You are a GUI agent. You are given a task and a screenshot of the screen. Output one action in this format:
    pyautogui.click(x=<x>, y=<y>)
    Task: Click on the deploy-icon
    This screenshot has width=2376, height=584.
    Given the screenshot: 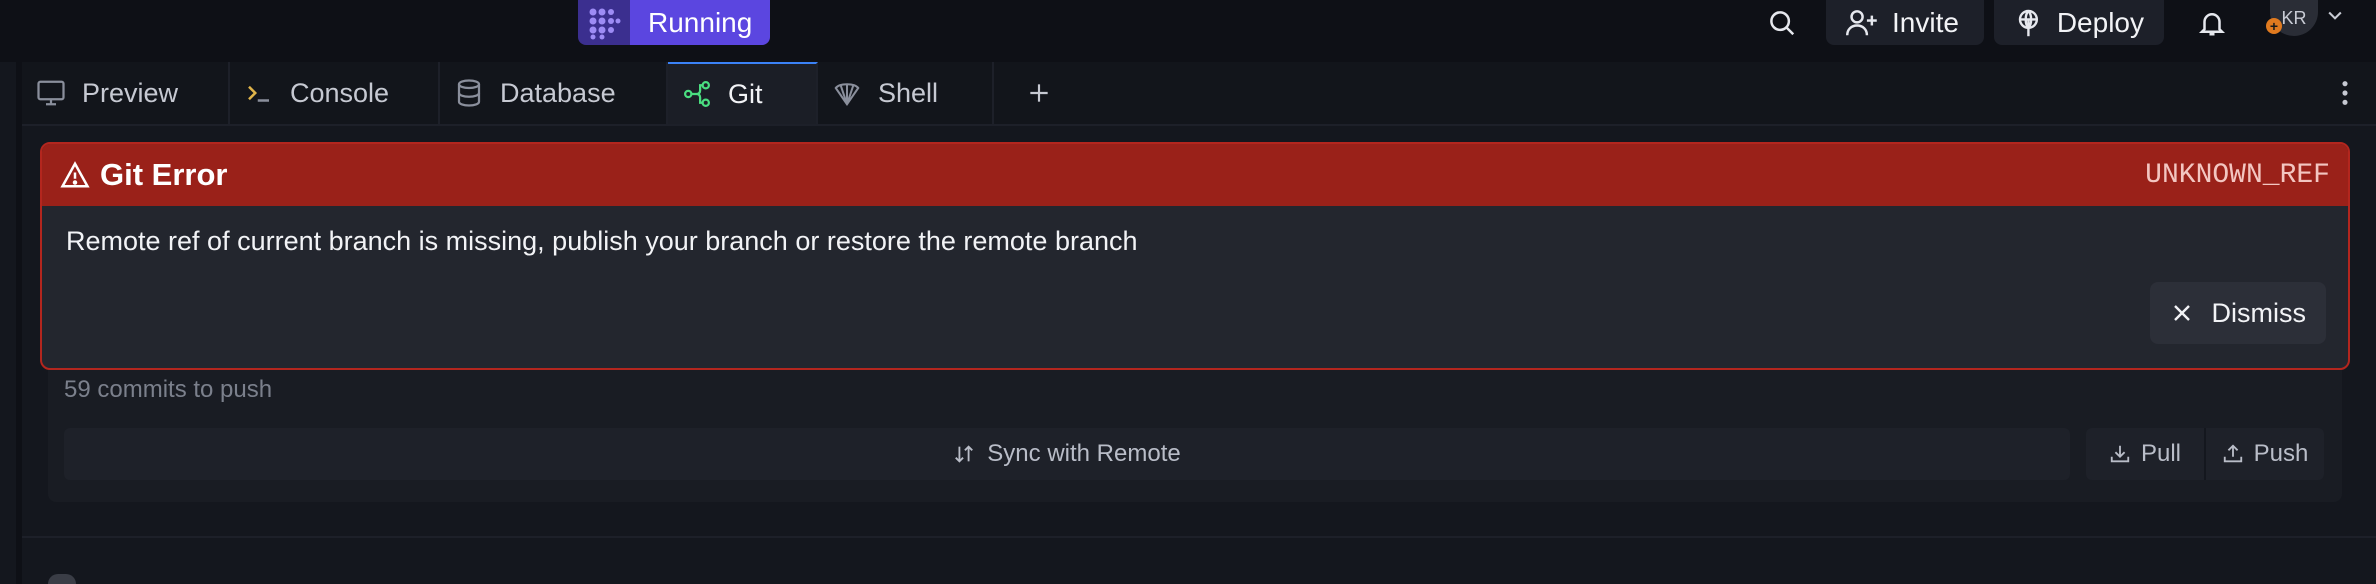 What is the action you would take?
    pyautogui.click(x=2028, y=22)
    